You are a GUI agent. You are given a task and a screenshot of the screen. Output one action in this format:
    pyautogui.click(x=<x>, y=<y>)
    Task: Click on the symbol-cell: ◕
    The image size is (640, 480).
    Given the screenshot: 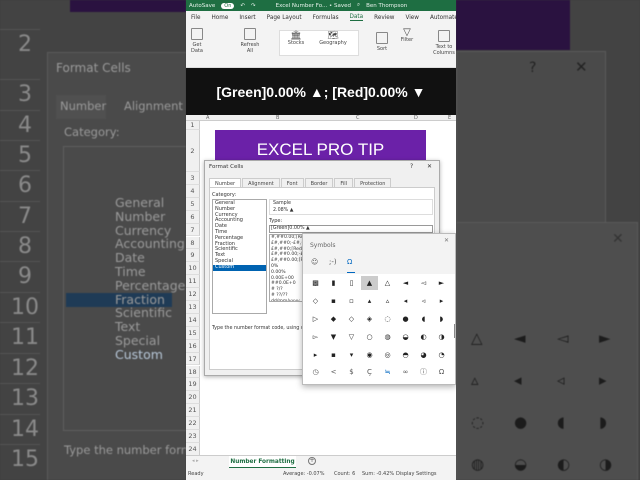 What is the action you would take?
    pyautogui.click(x=423, y=355)
    